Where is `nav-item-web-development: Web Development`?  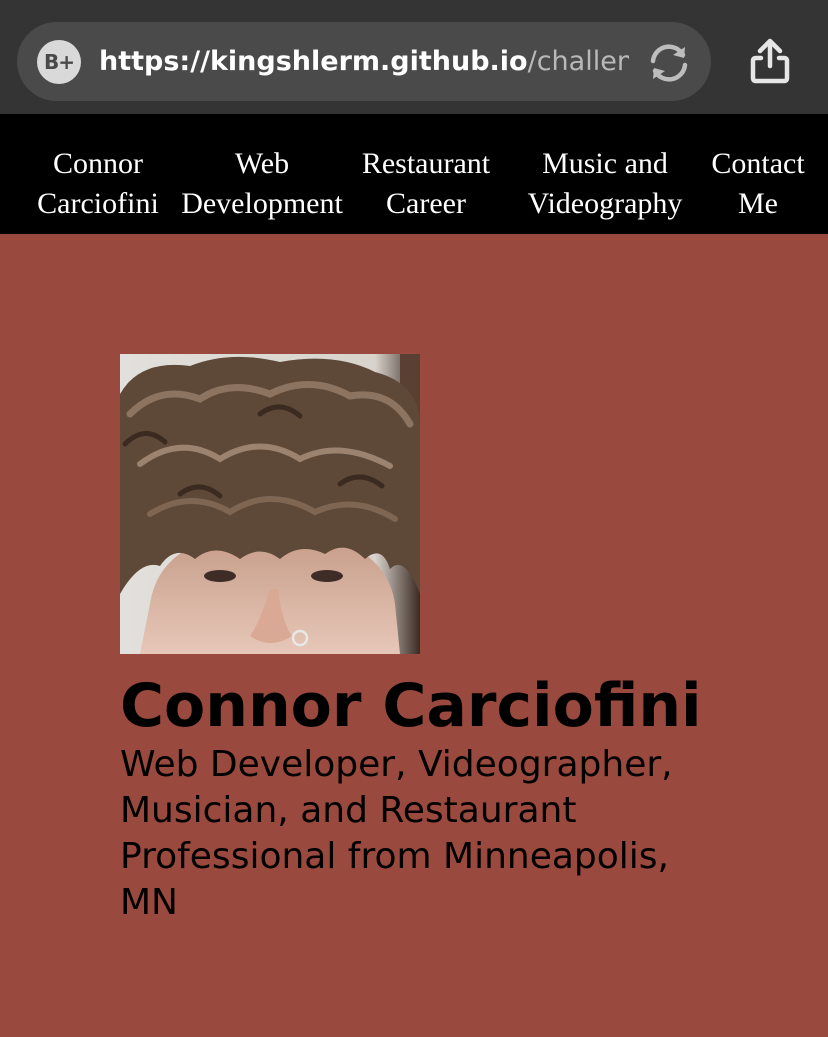
nav-item-web-development: Web Development is located at coordinates (262, 184).